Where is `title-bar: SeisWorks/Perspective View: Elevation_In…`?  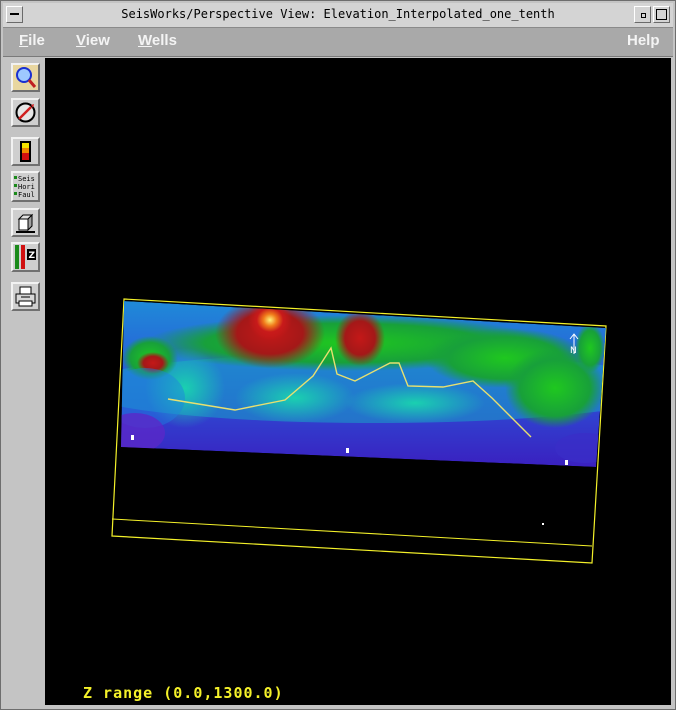
title-bar: SeisWorks/Perspective View: Elevation_In… is located at coordinates (338, 15).